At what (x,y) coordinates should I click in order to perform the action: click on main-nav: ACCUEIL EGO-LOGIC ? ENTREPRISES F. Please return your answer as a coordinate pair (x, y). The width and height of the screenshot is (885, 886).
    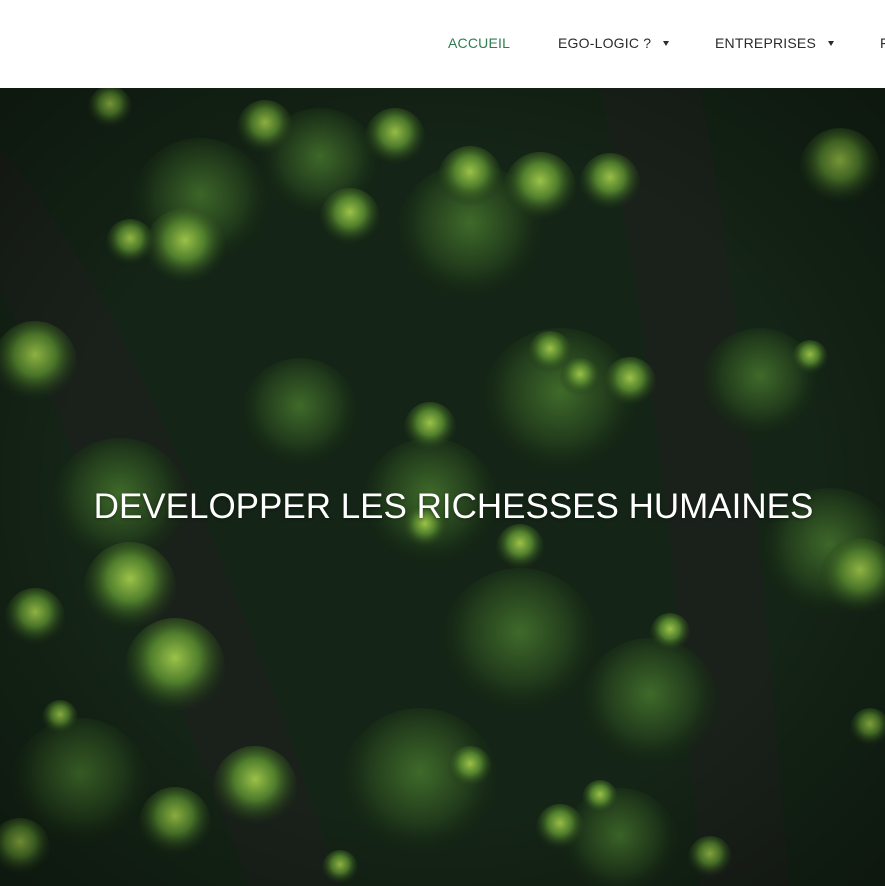
    Looking at the image, I should click on (442, 44).